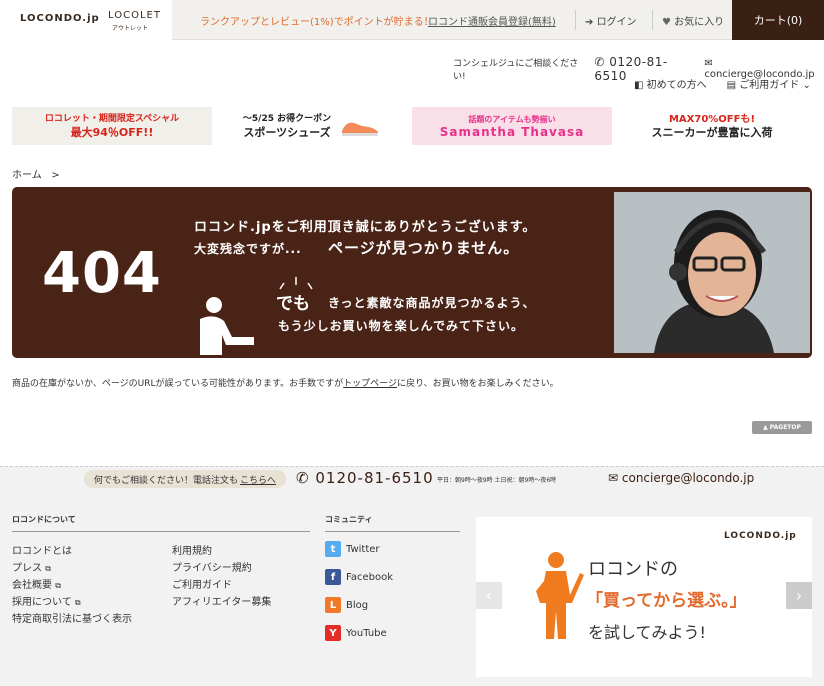 The width and height of the screenshot is (824, 686). Describe the element at coordinates (722, 83) in the screenshot. I see `guide-links: ◧ 初めての方へ ▤ ご利用ガイド ⌄` at that location.